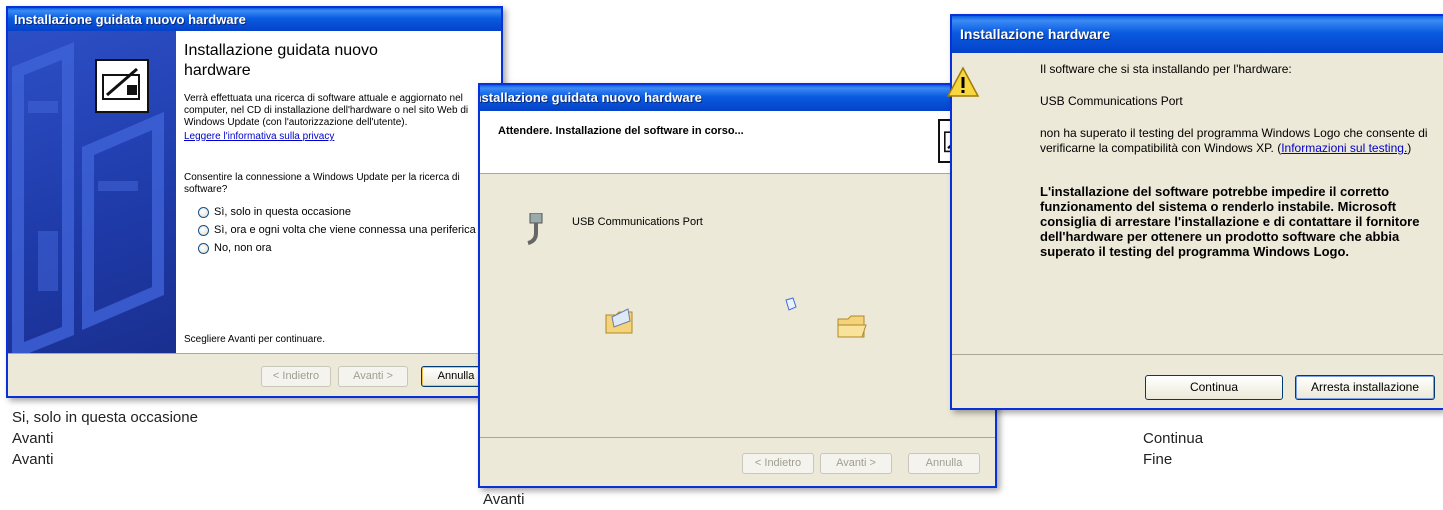 The image size is (1443, 510). What do you see at coordinates (963, 81) in the screenshot?
I see `warning-icon` at bounding box center [963, 81].